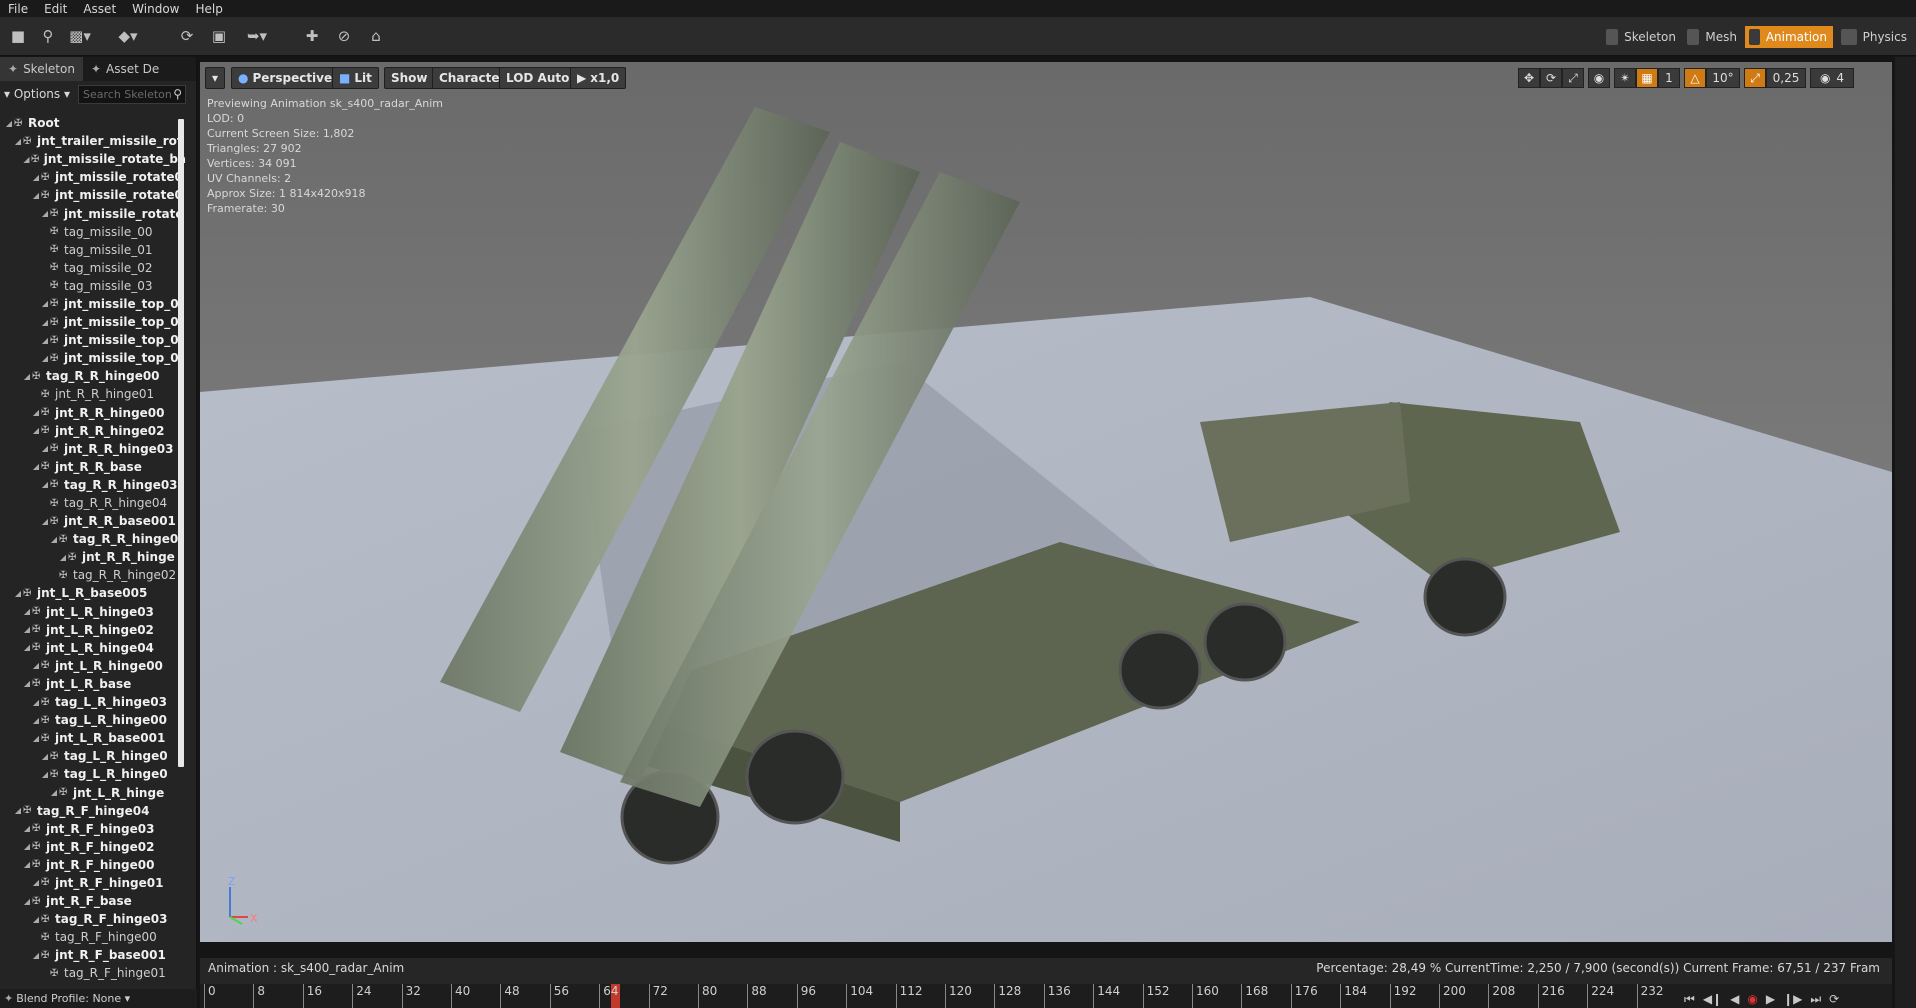 This screenshot has width=1916, height=1008. What do you see at coordinates (93, 521) in the screenshot?
I see `tree-bone-row: ◢ ✠ jnt_R_R_base001` at bounding box center [93, 521].